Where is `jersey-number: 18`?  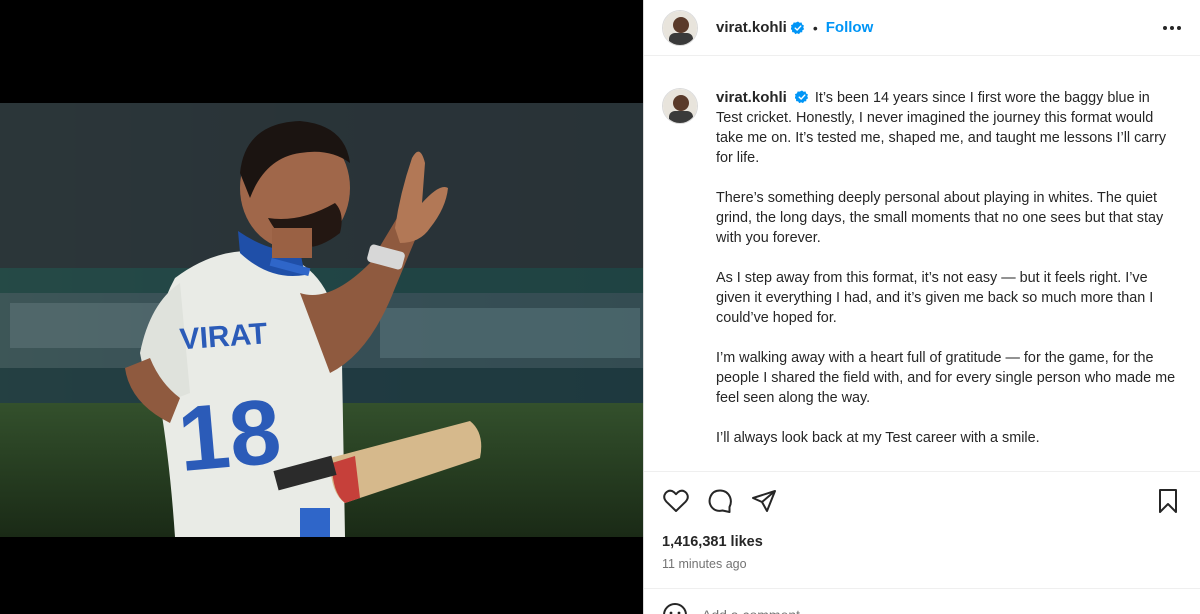 jersey-number: 18 is located at coordinates (229, 435).